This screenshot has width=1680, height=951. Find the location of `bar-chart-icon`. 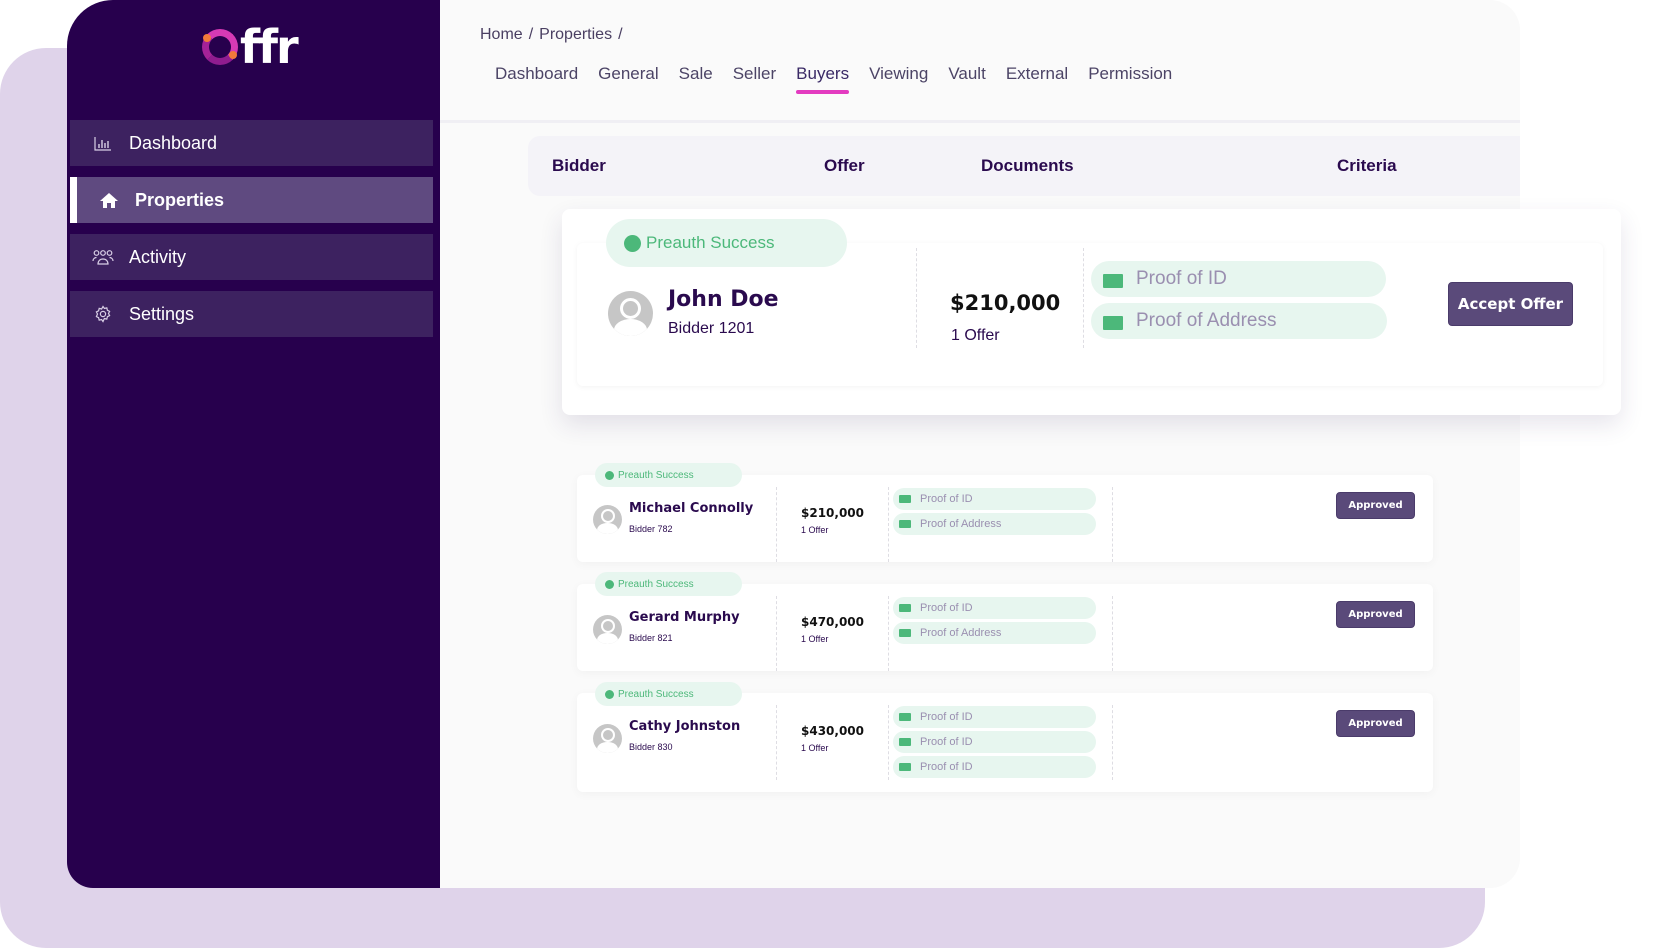

bar-chart-icon is located at coordinates (103, 143).